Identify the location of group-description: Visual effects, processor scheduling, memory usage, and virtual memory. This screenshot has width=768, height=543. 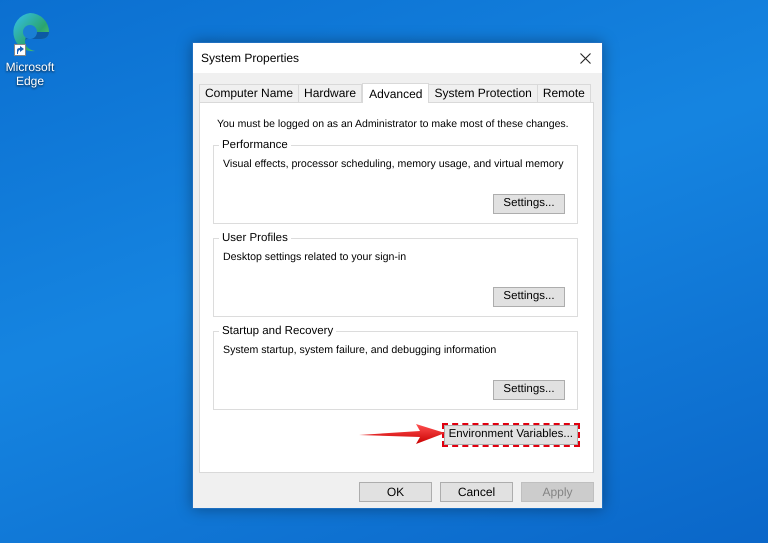
(394, 164).